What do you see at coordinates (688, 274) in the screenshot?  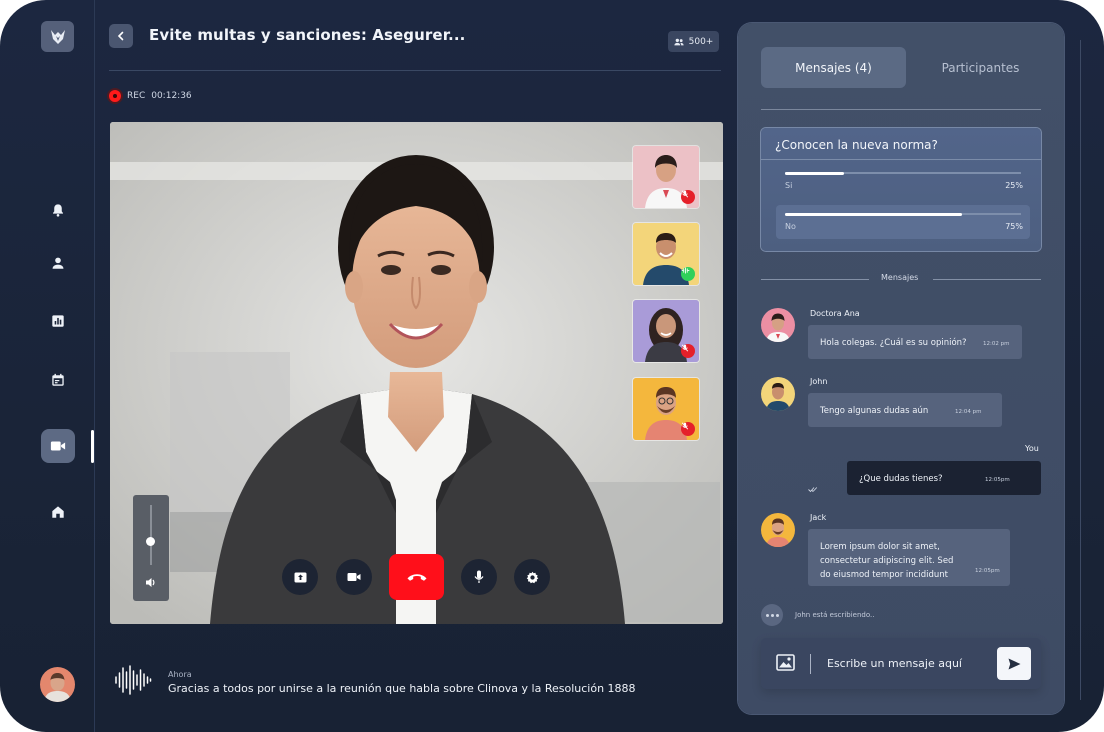 I see `mic-active-icon` at bounding box center [688, 274].